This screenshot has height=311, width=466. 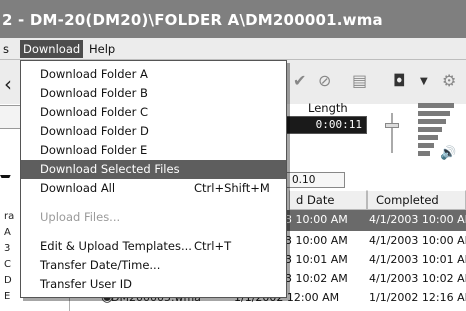 I want to click on speaker-icon: 🔊, so click(x=448, y=153).